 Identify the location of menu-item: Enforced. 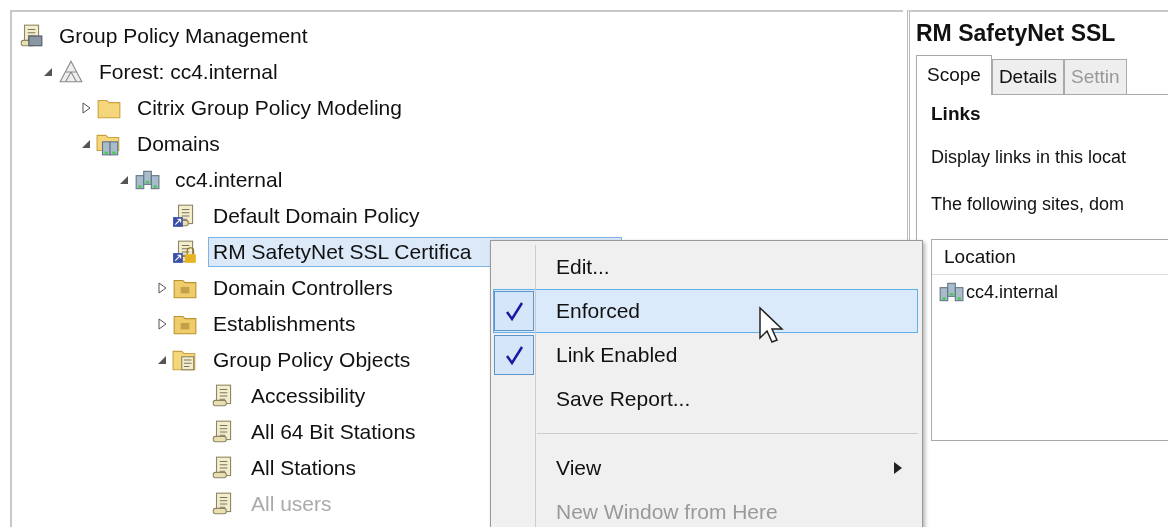
(705, 311).